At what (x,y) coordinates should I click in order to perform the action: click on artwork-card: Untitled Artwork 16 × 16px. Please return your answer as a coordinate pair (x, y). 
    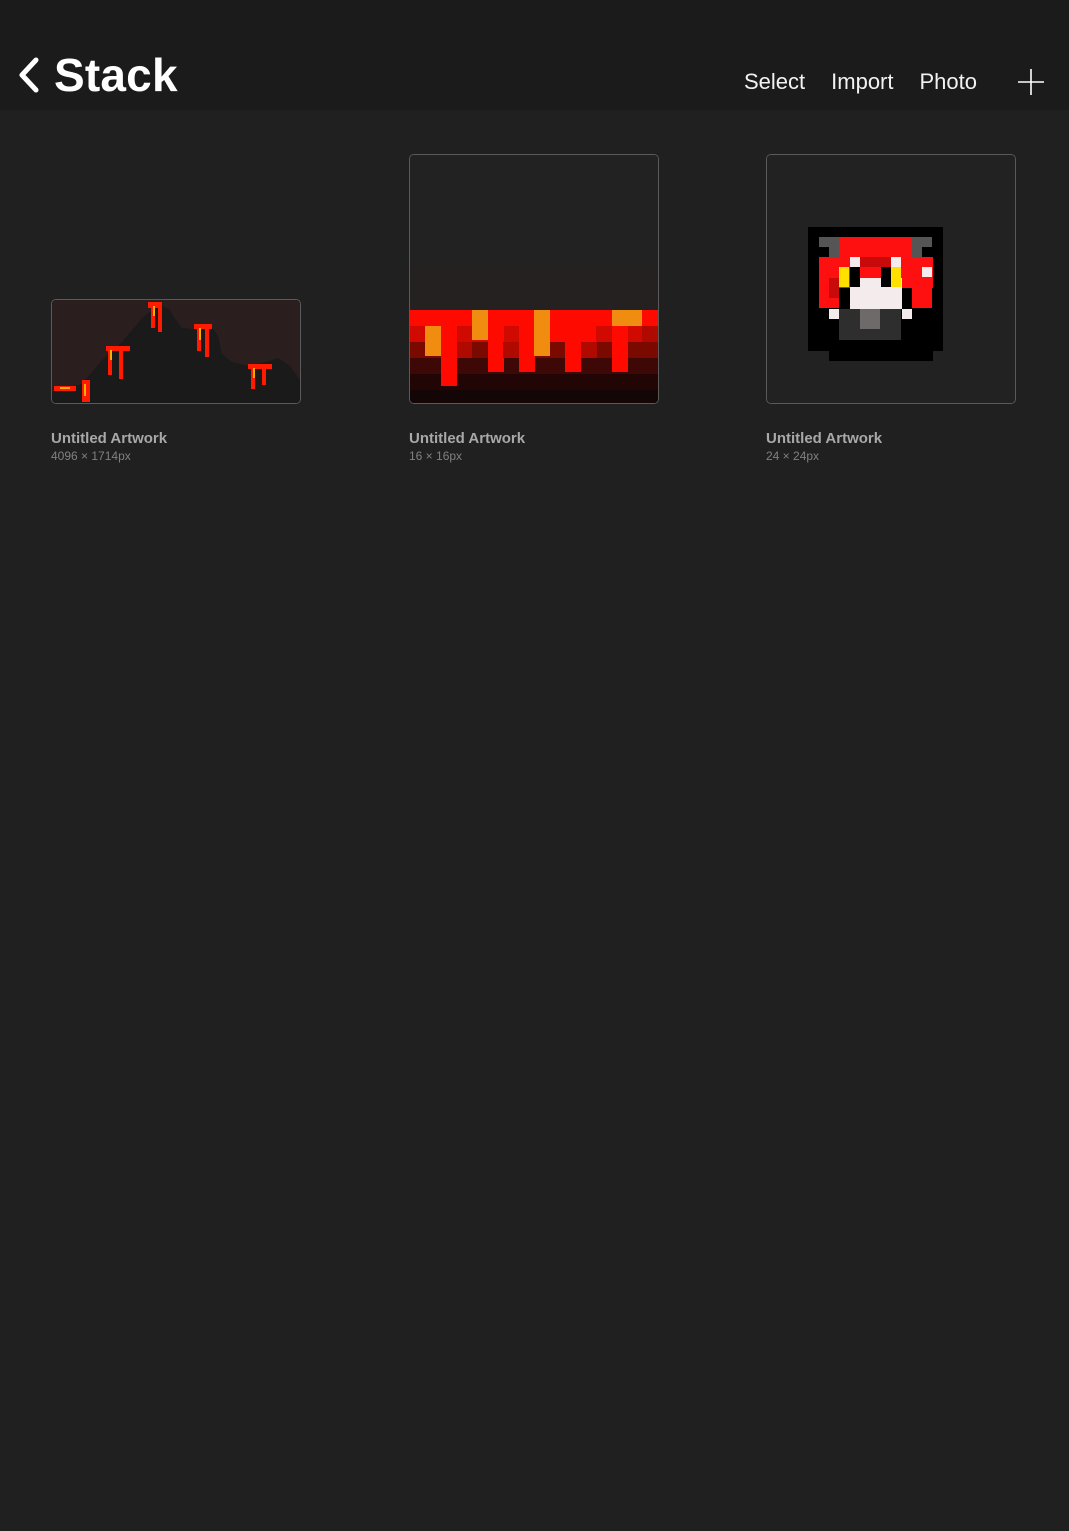
    Looking at the image, I should click on (534, 309).